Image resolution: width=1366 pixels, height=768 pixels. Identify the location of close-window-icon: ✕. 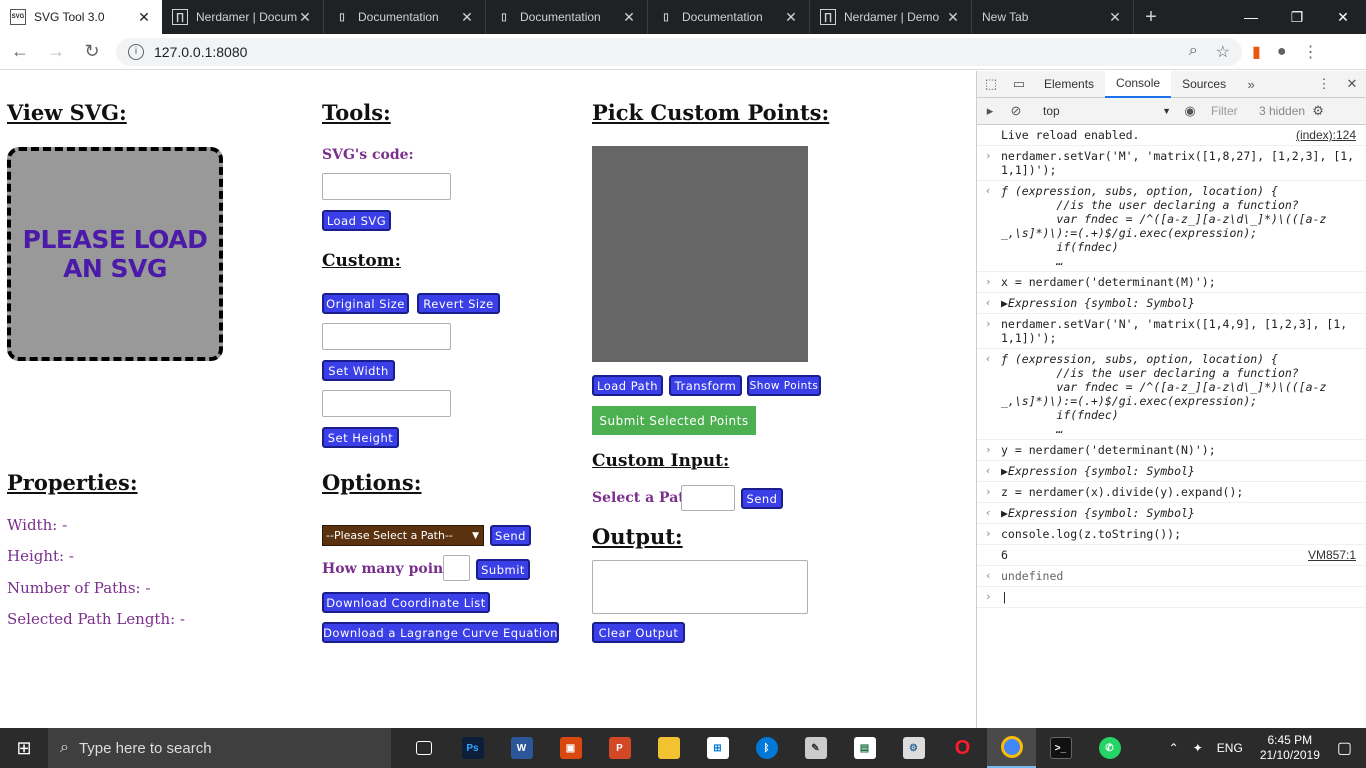
(1343, 17).